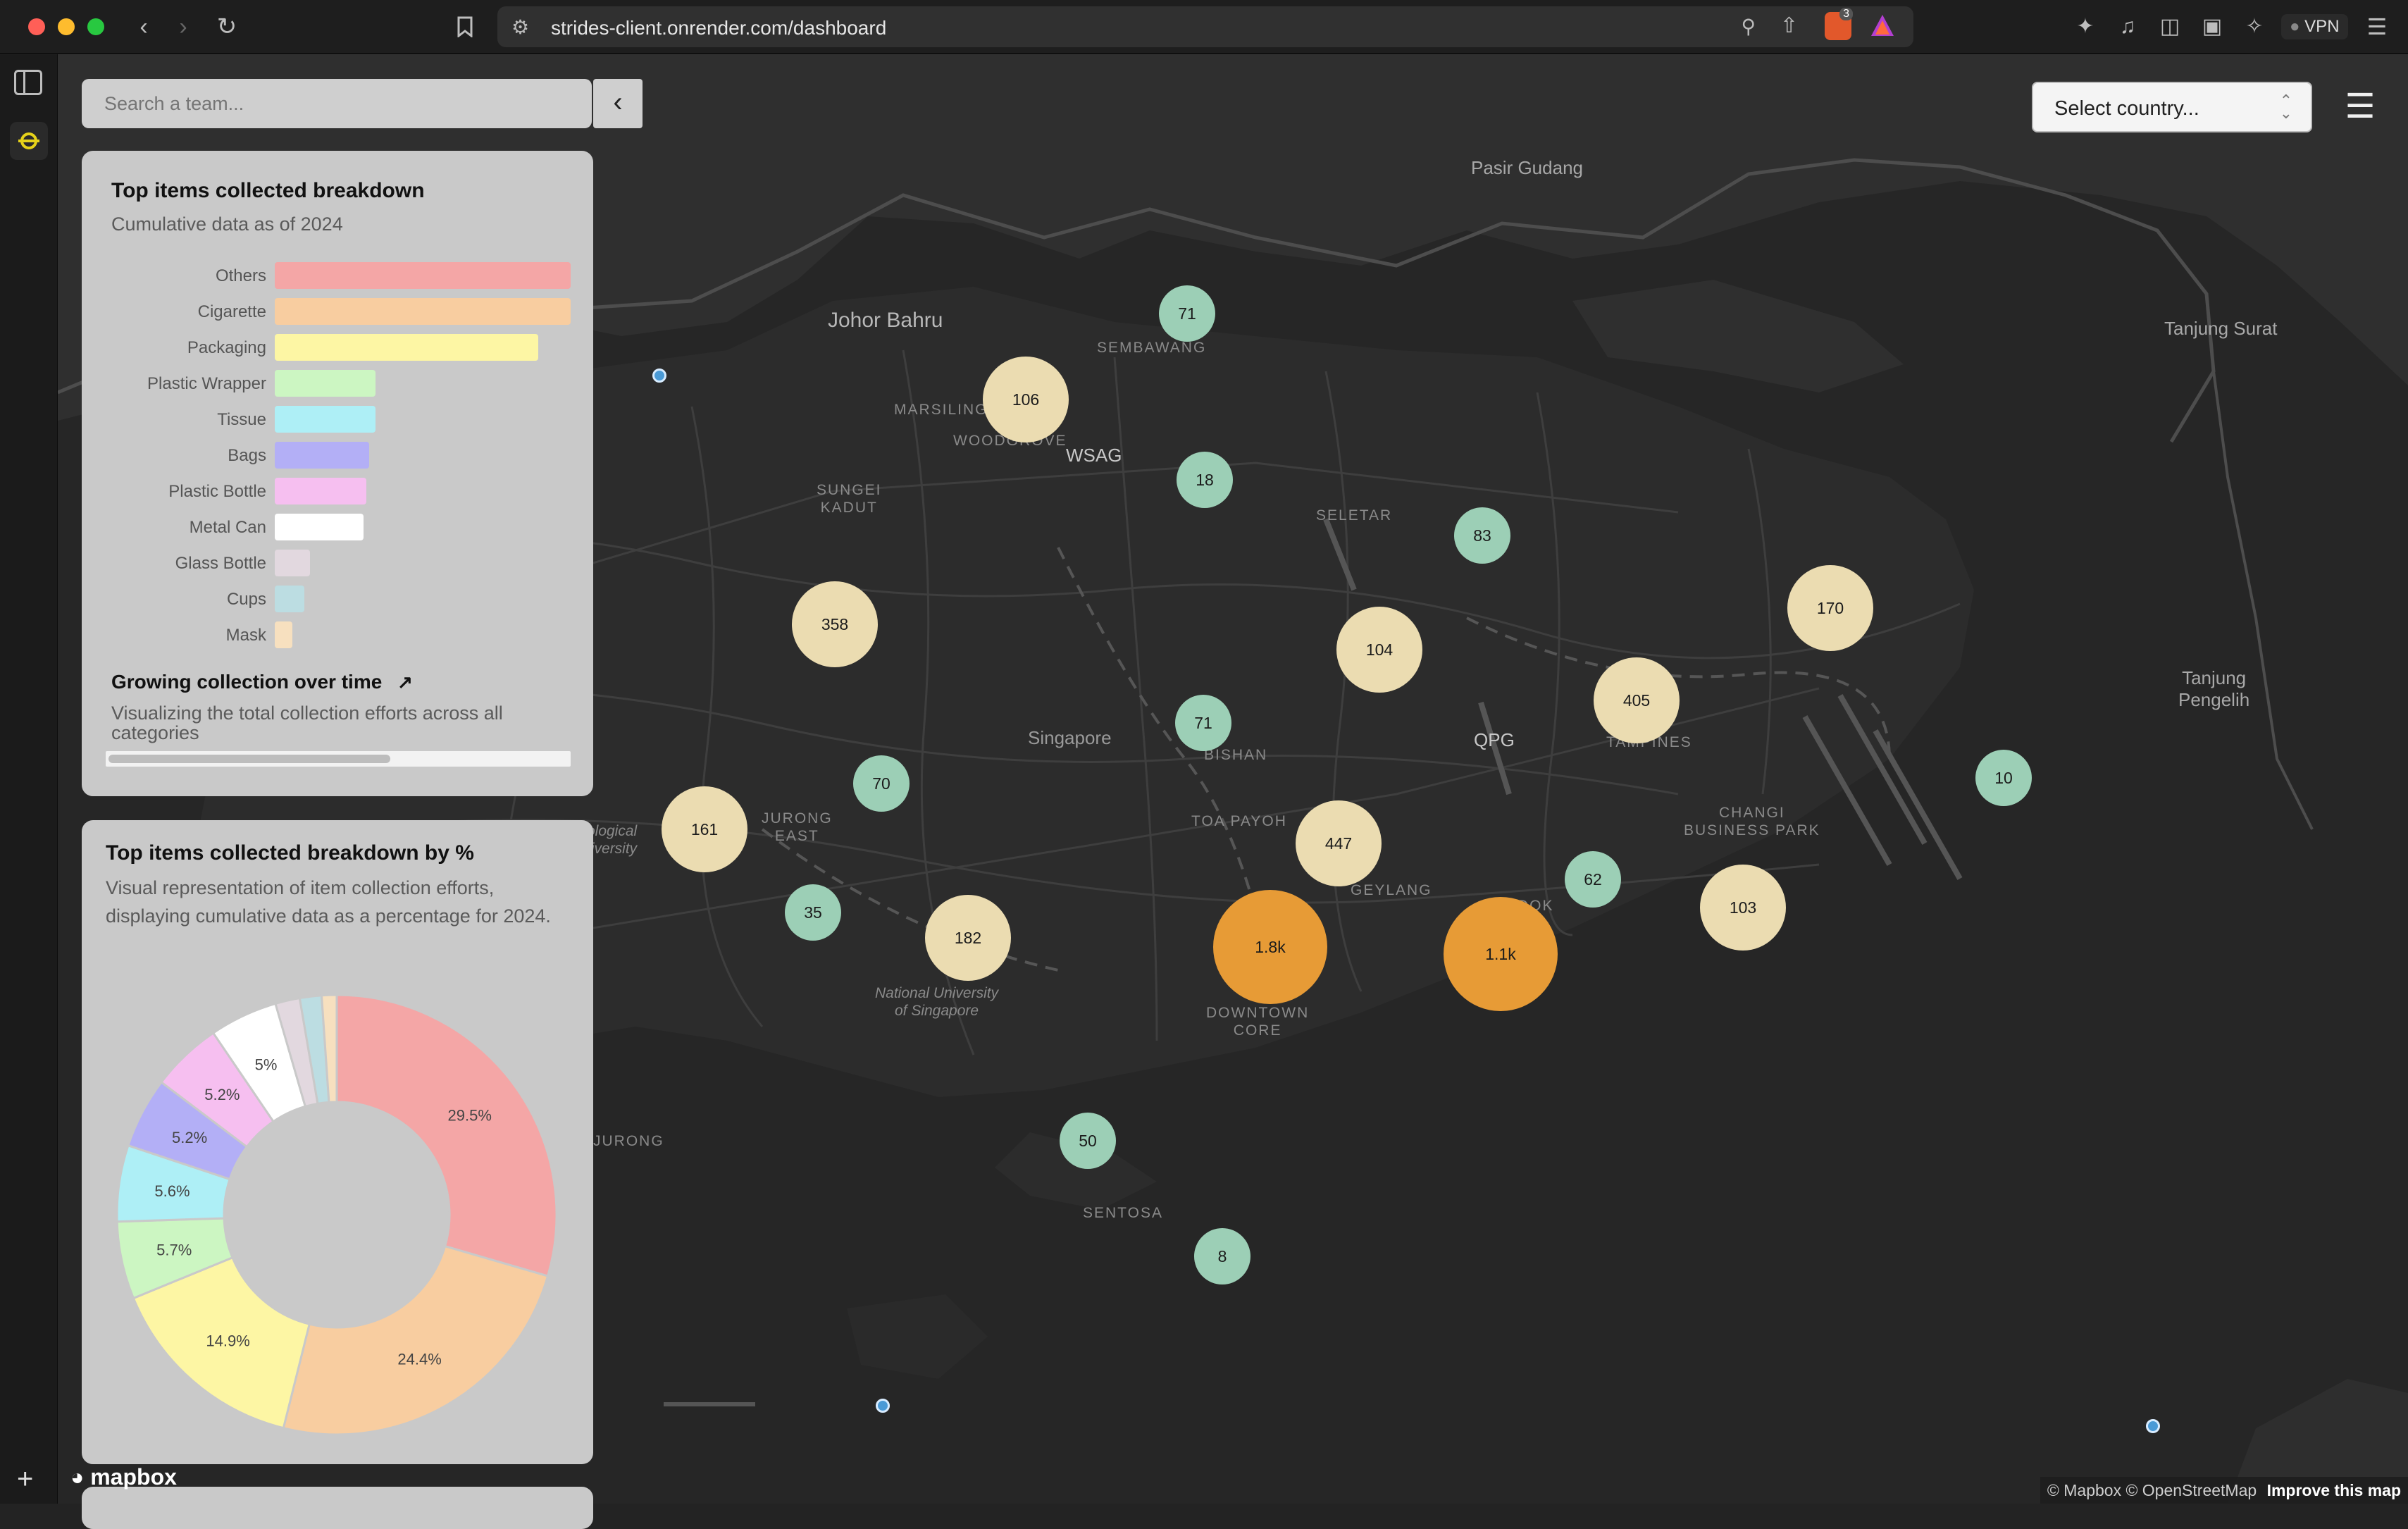 The height and width of the screenshot is (1529, 2408). Describe the element at coordinates (1270, 947) in the screenshot. I see `cluster-marker: 1.8k` at that location.